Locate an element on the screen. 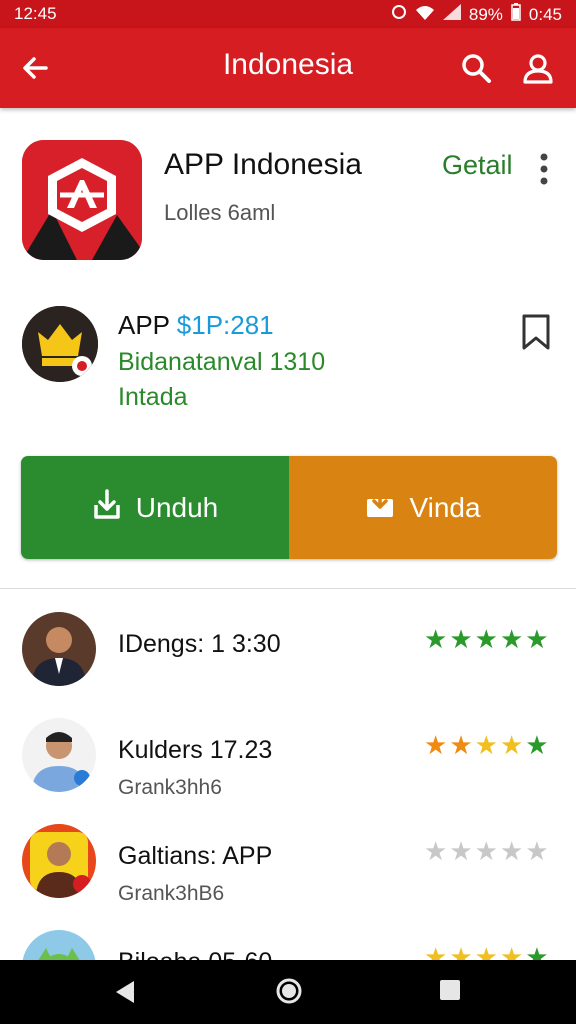 This screenshot has width=576, height=1024. system-nav-bar is located at coordinates (288, 992).